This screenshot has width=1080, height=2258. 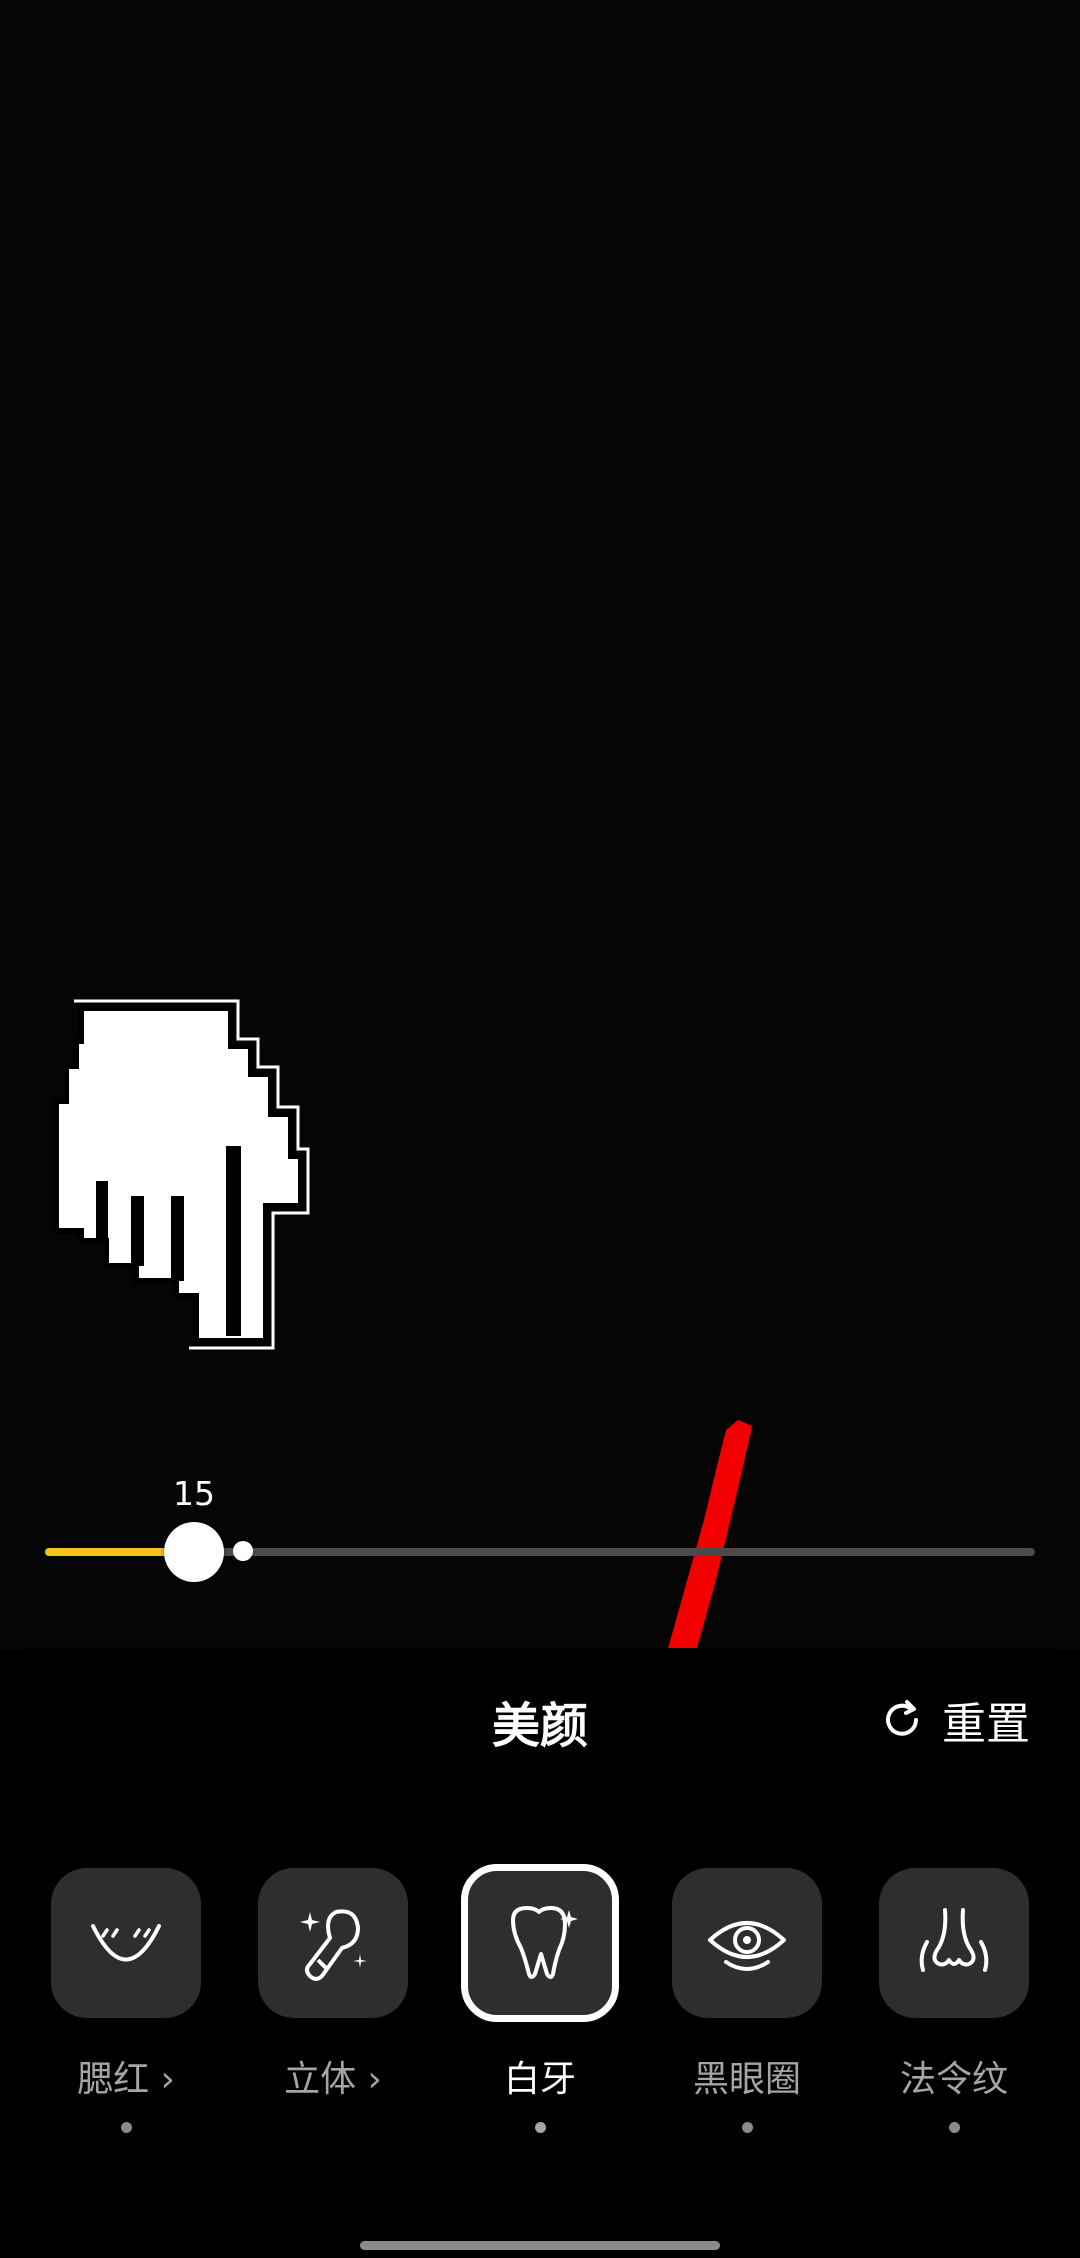 I want to click on slider-value-label: 15, so click(x=194, y=1493).